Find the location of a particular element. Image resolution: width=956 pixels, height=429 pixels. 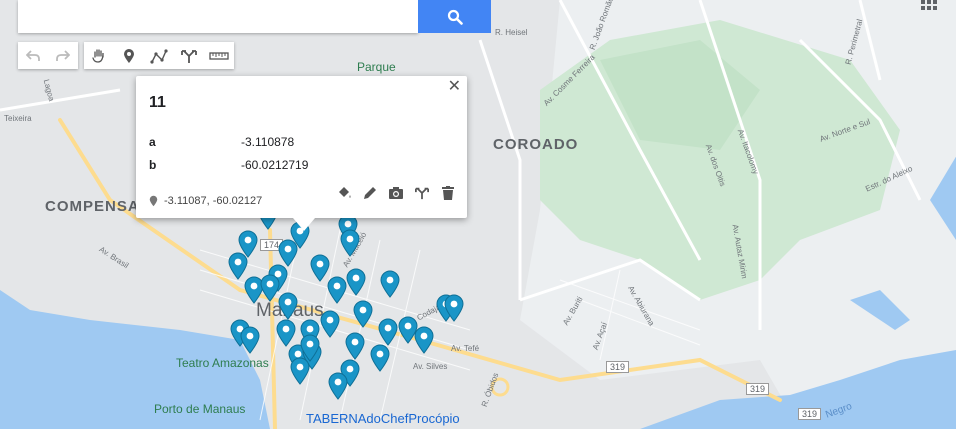

pencil-icon is located at coordinates (370, 193).